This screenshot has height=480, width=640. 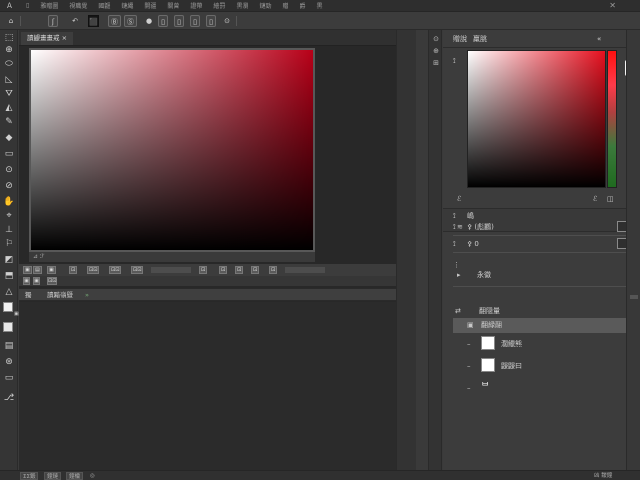 What do you see at coordinates (9, 244) in the screenshot?
I see `flag-tool-icon: ⚐` at bounding box center [9, 244].